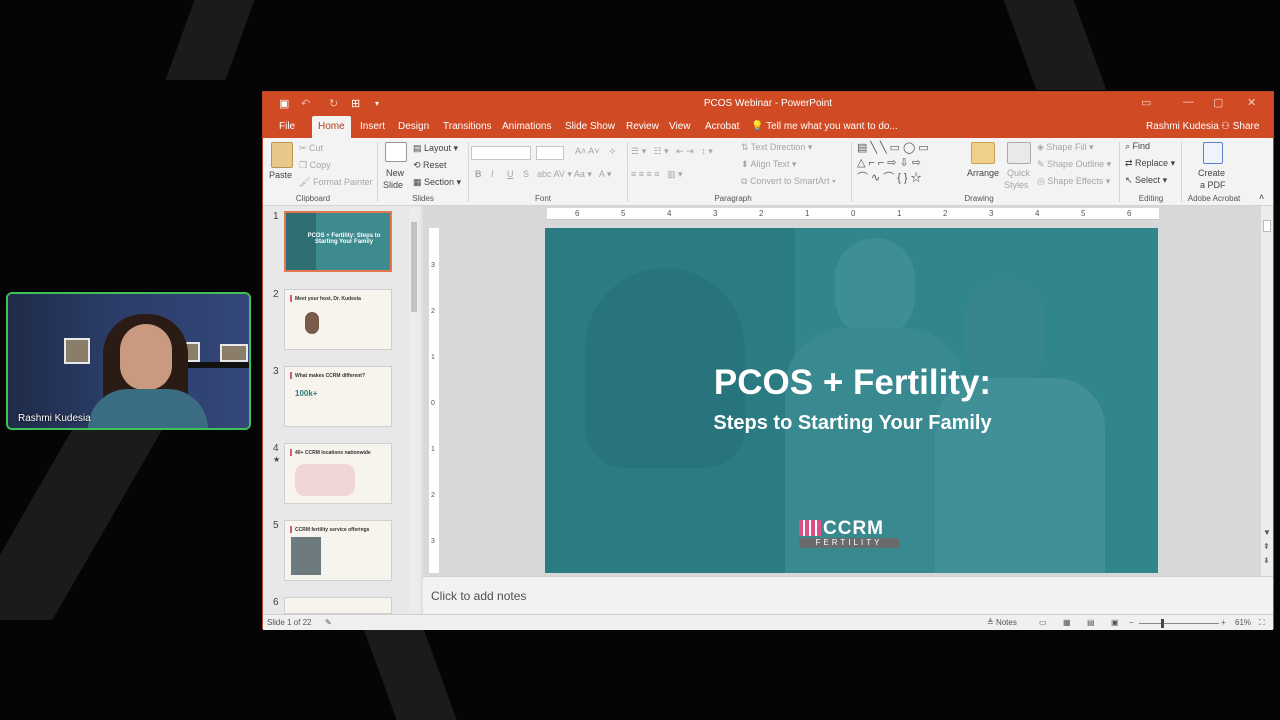  What do you see at coordinates (1146, 180) in the screenshot?
I see `select-button: ↖ Select ▾` at bounding box center [1146, 180].